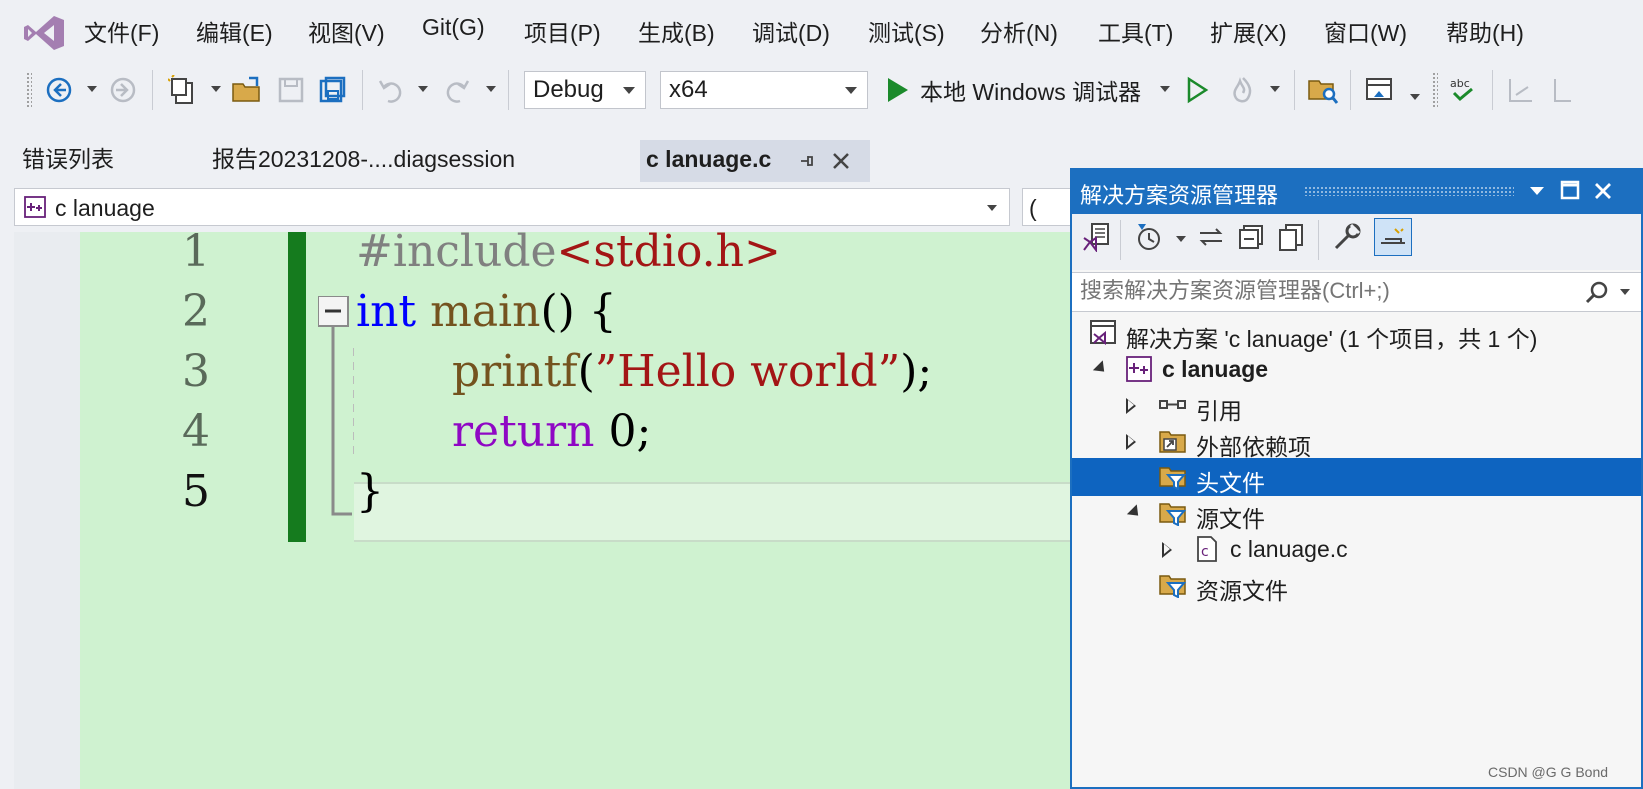  I want to click on switch-views-icon, so click(1097, 237).